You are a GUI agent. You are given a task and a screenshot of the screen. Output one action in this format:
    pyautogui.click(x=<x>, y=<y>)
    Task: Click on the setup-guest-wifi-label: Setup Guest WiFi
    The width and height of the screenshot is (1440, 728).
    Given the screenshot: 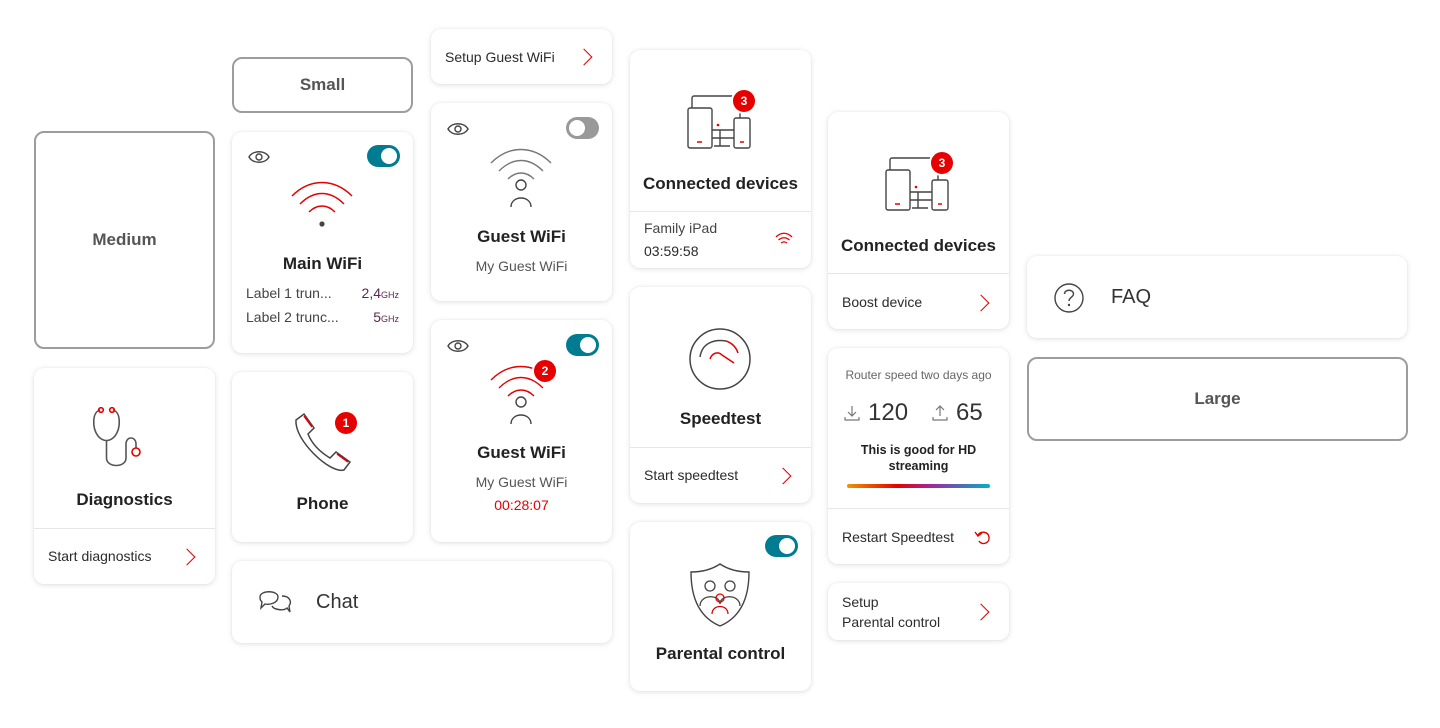 What is the action you would take?
    pyautogui.click(x=500, y=57)
    